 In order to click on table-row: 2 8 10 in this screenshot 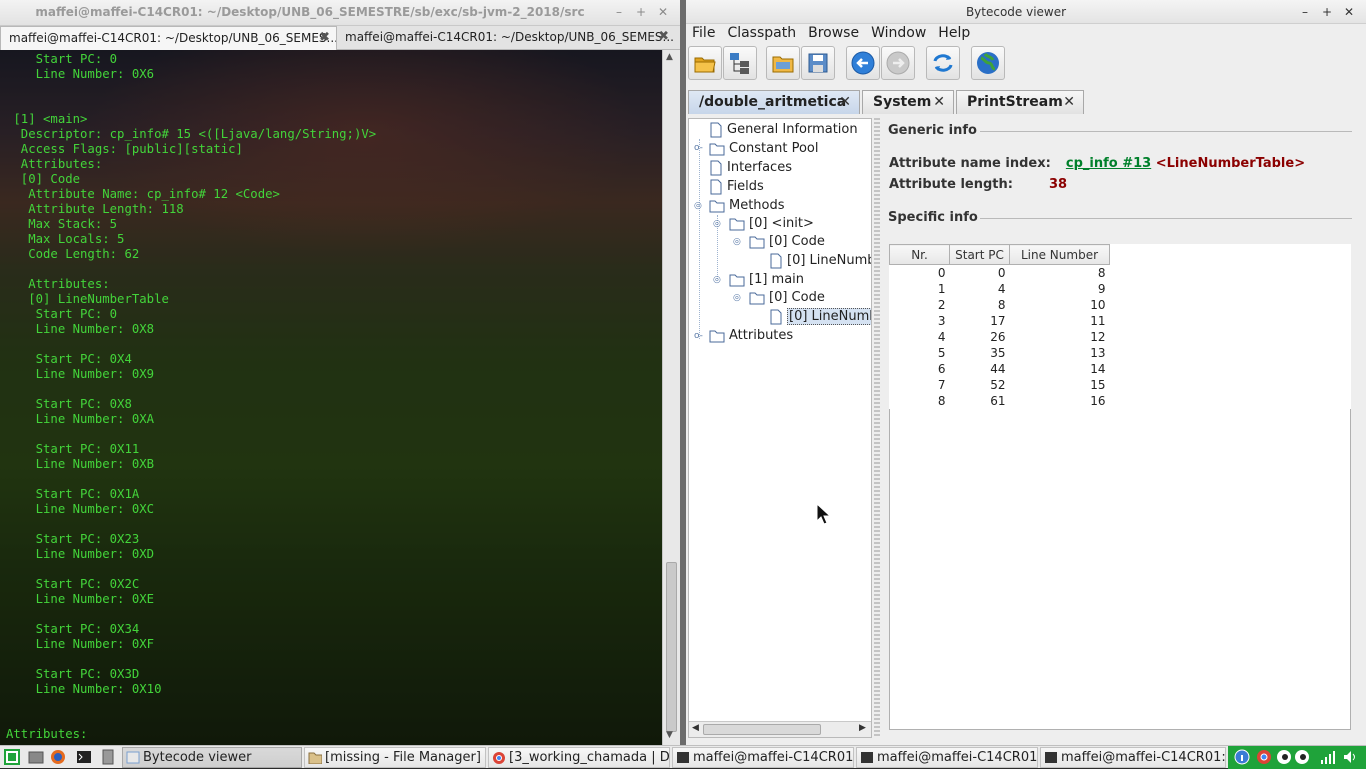, I will do `click(1121, 305)`.